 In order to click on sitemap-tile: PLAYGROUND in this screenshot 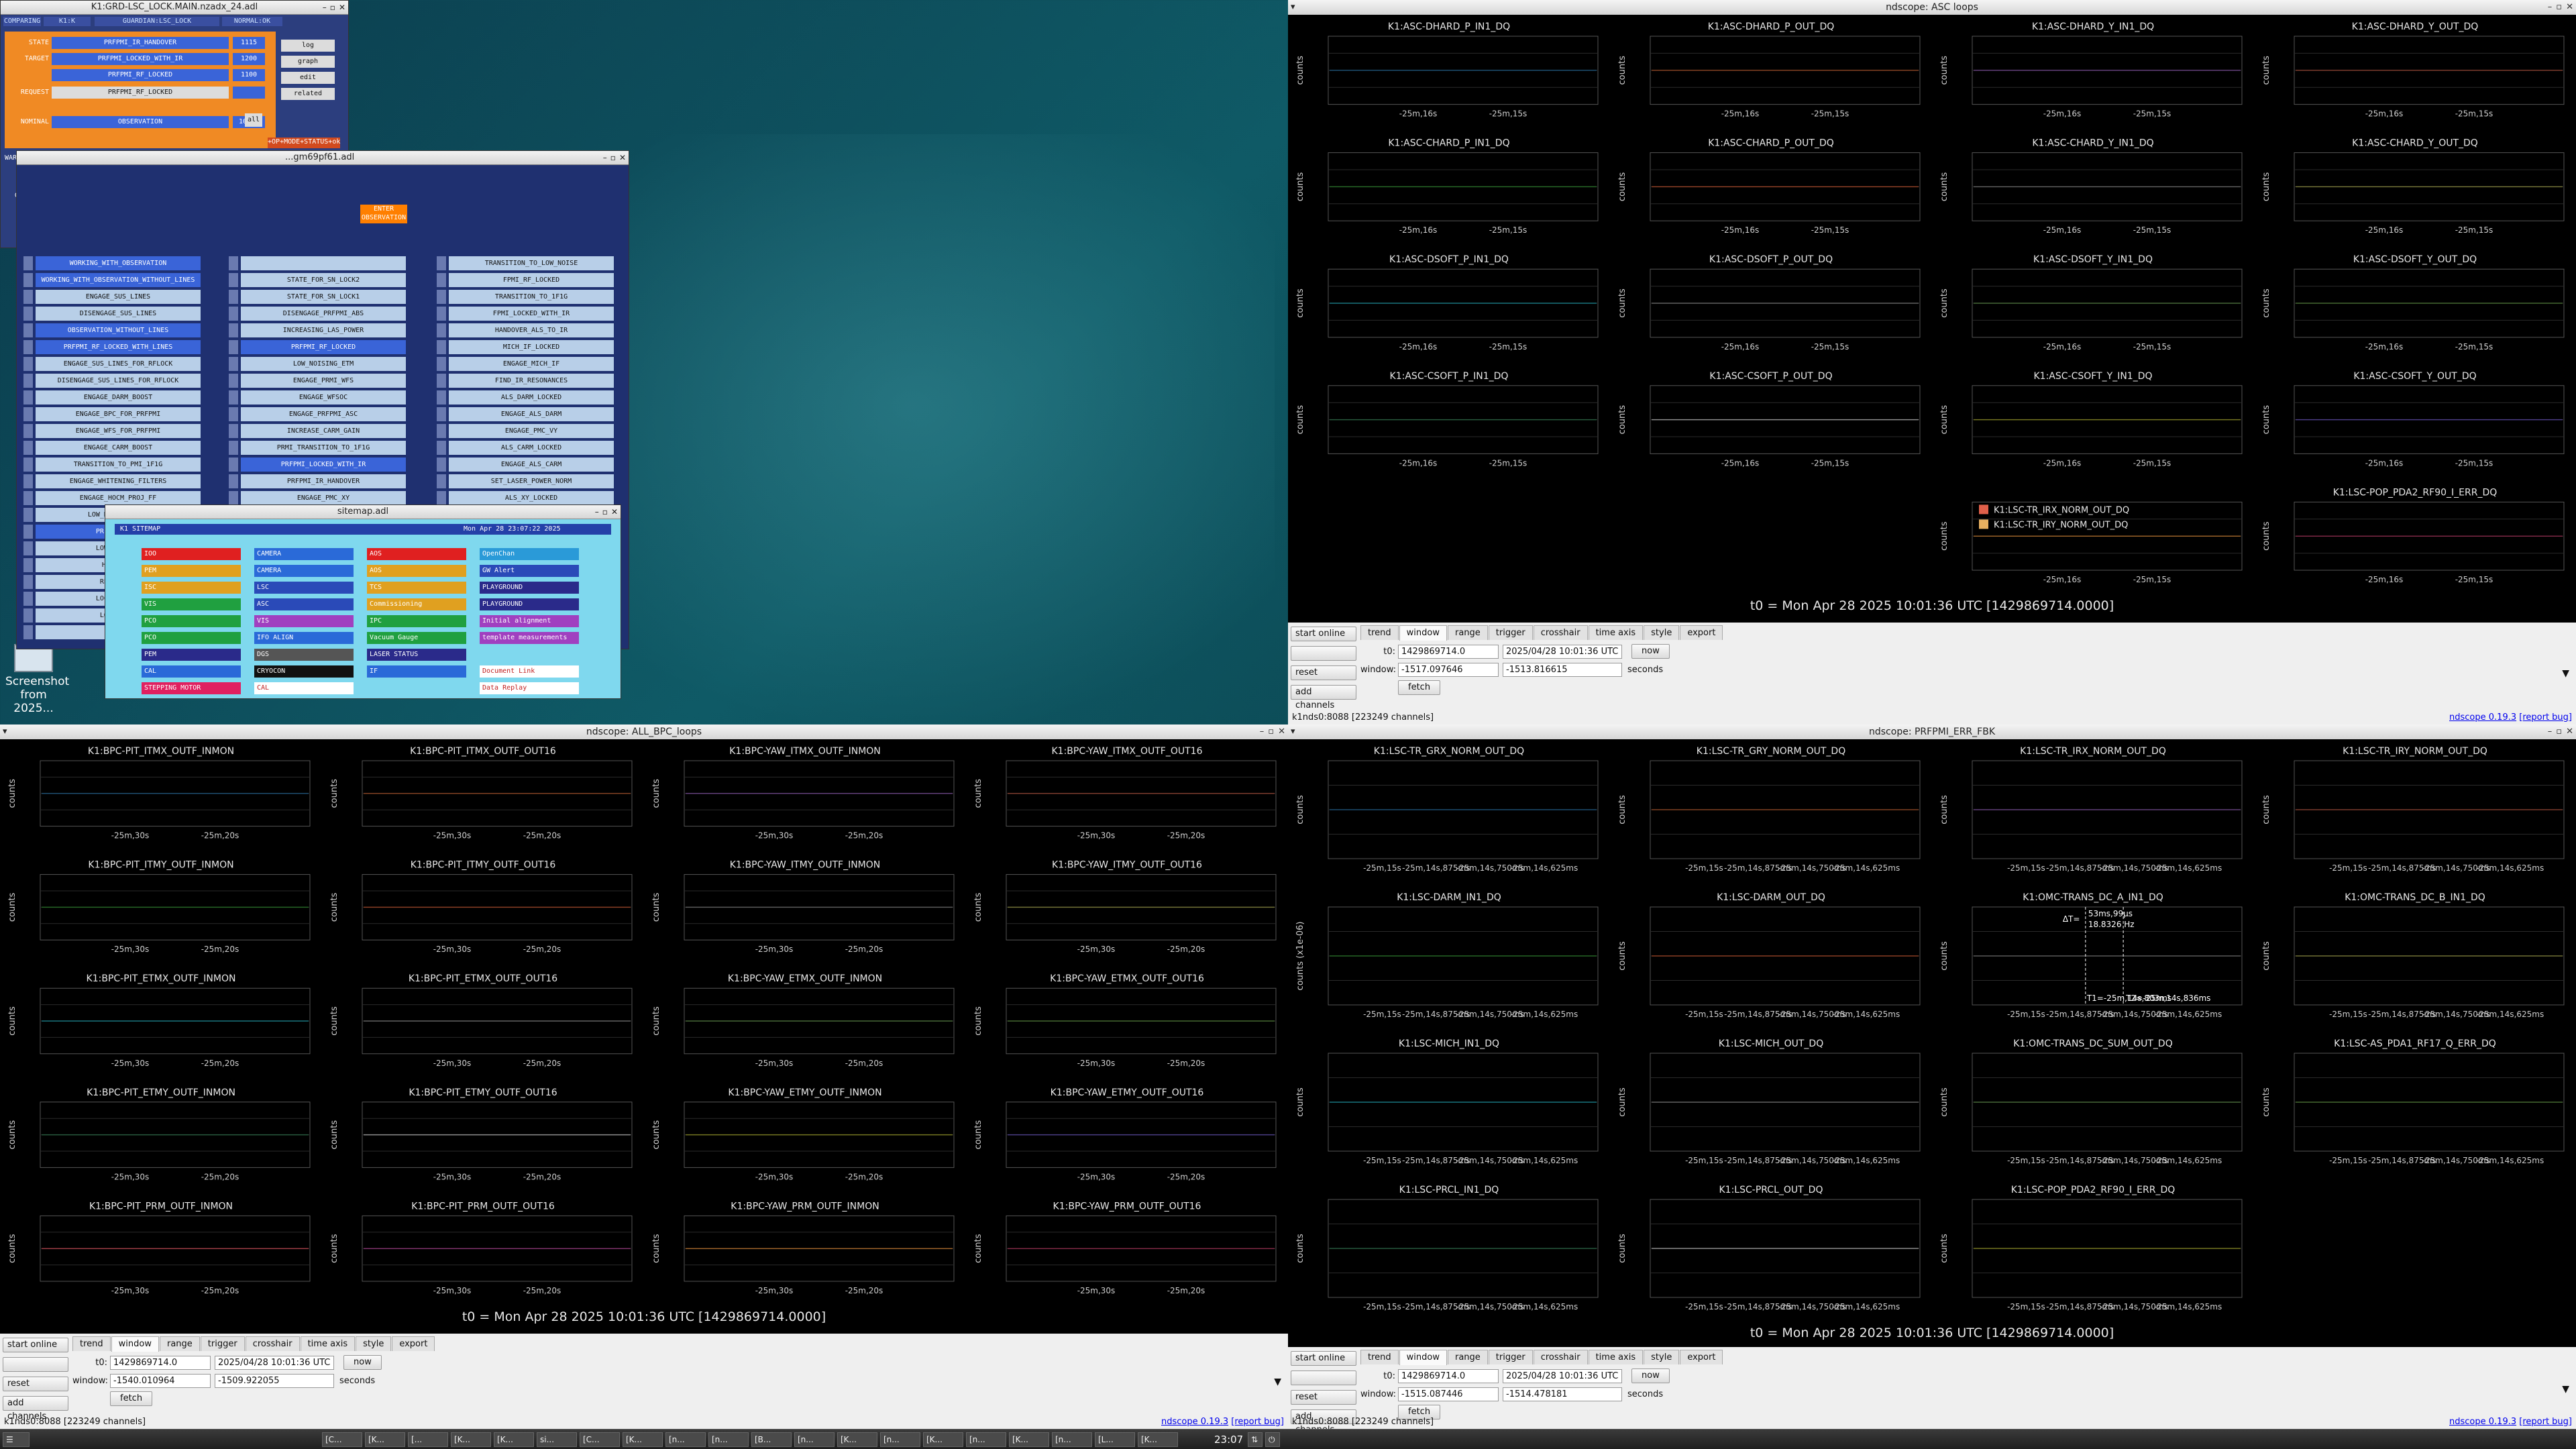, I will do `click(529, 604)`.